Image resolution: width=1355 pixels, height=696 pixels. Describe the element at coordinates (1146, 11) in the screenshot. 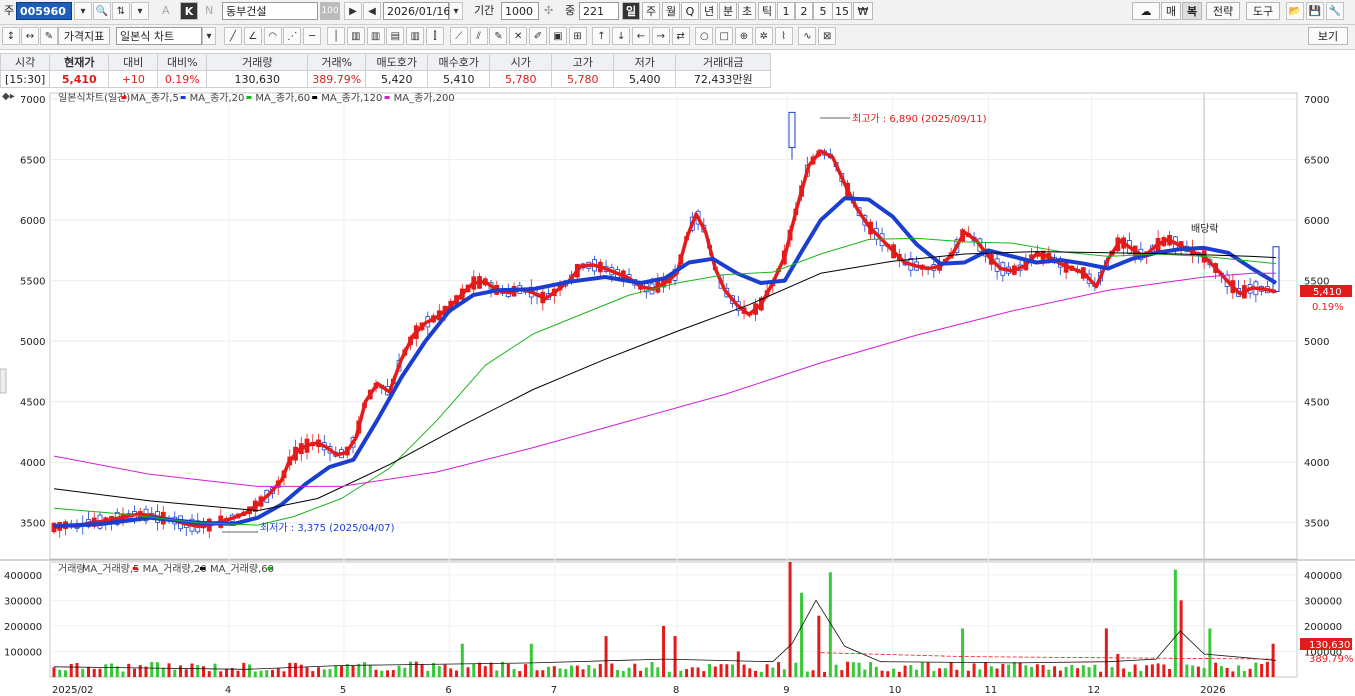

I see `cloud-icon: ☁` at that location.